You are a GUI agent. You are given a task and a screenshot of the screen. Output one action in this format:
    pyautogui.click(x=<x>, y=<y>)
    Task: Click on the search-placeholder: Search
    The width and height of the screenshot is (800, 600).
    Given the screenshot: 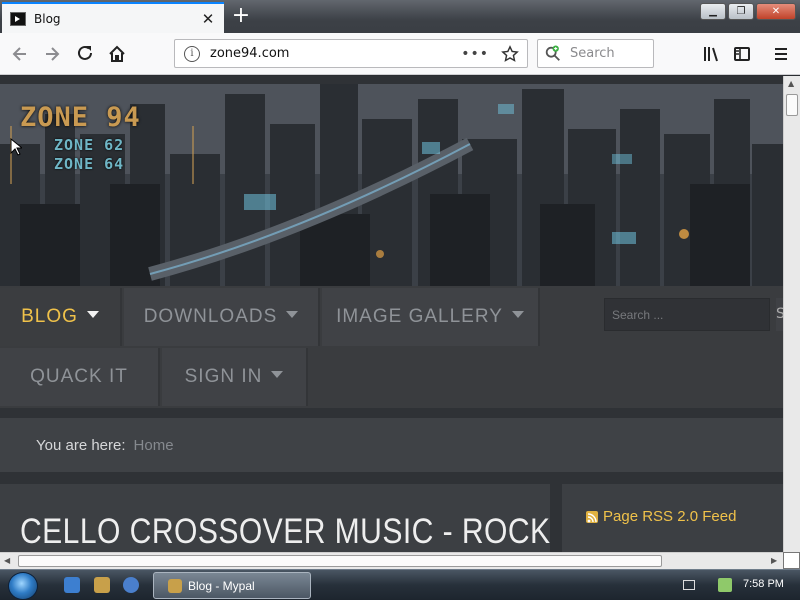 What is the action you would take?
    pyautogui.click(x=592, y=53)
    